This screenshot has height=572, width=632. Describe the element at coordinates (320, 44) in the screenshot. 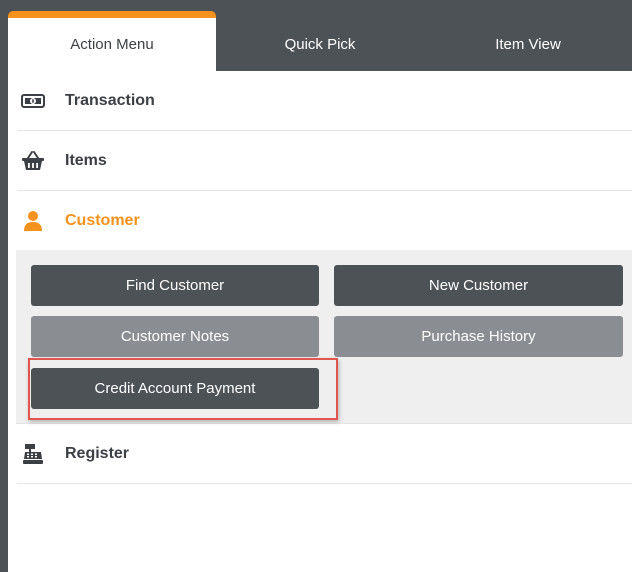

I see `tab-quick-pick: Quick Pick` at that location.